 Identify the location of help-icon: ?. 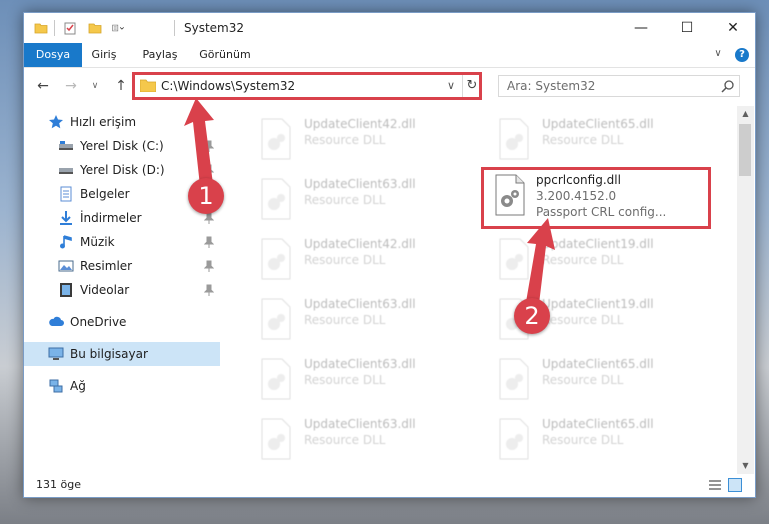
(742, 55).